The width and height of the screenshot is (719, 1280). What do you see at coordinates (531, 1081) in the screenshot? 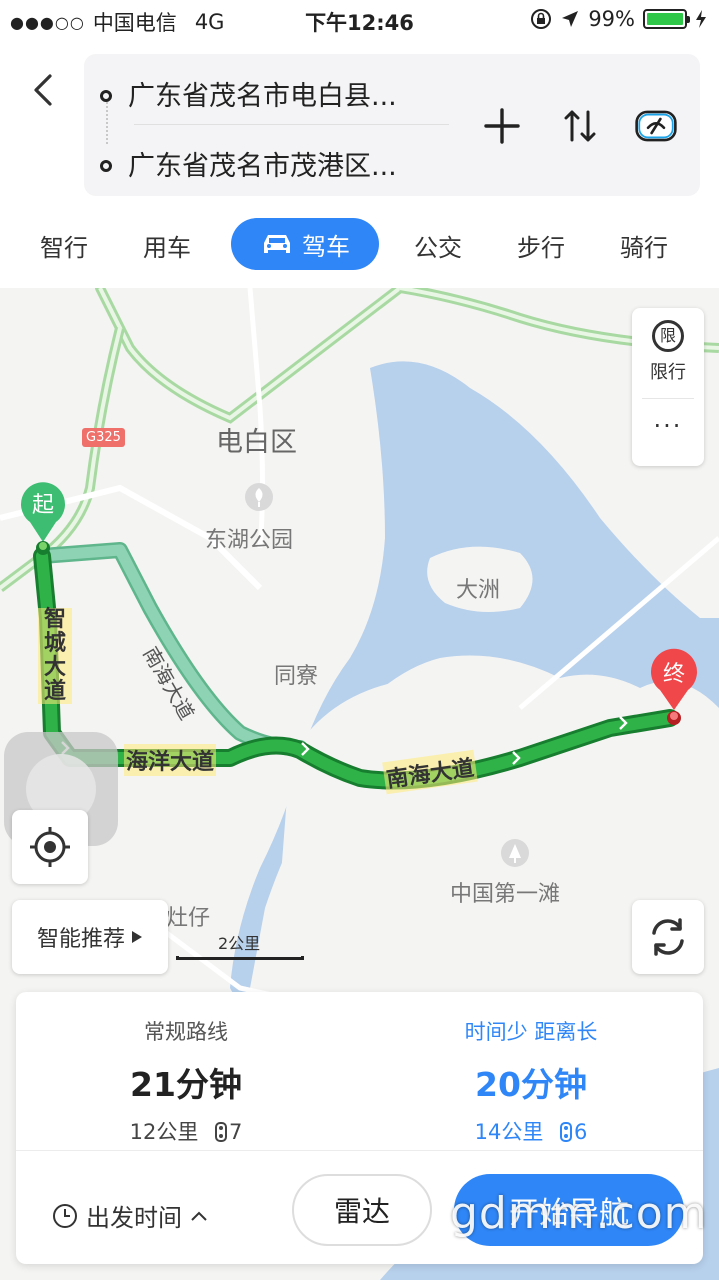
I see `route-option-faster: 时间少 距离长 20分钟 14公里 6` at bounding box center [531, 1081].